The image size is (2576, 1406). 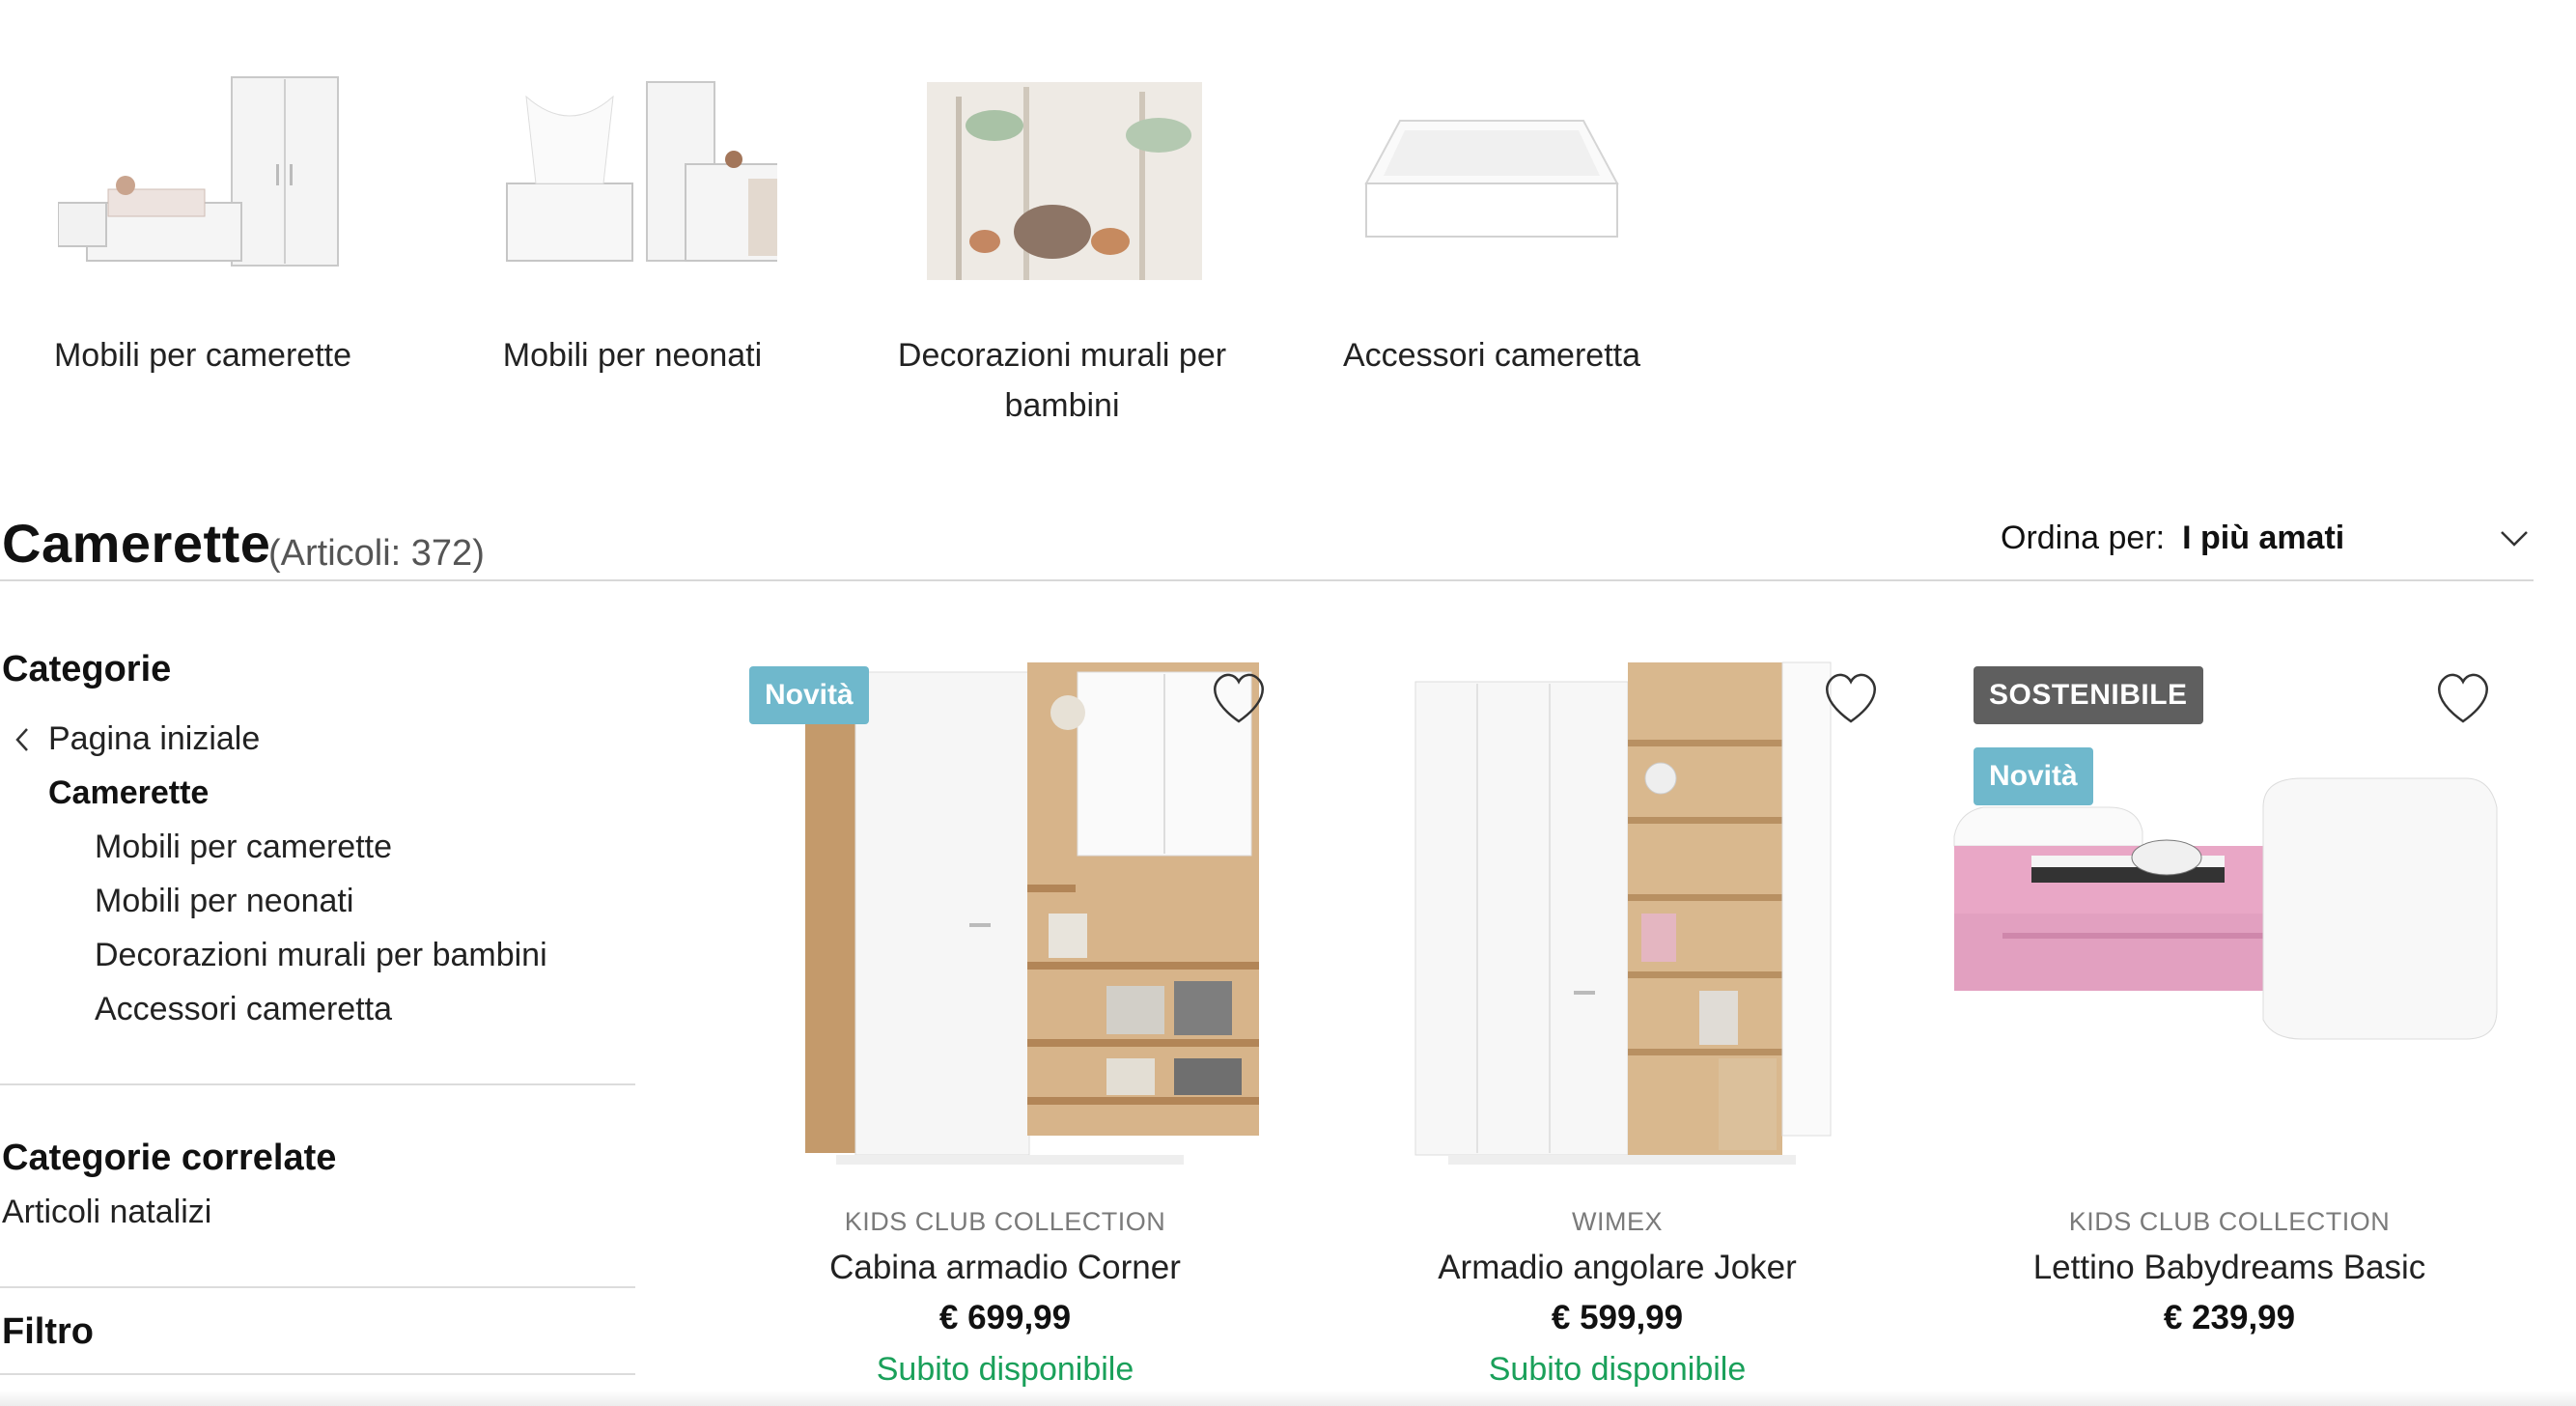 I want to click on sidebar-categories-heading: Categorie, so click(x=87, y=669).